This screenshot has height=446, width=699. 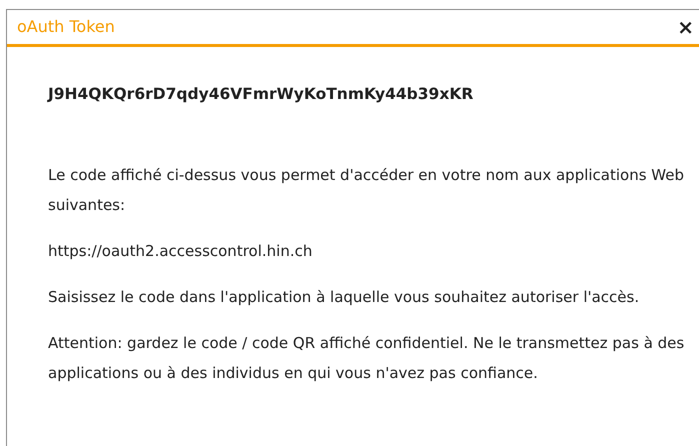 I want to click on paragraph: Le code affiché ci-dessus vous permet d'accéder en votre nom aux applications Web suivantes:, so click(x=367, y=190).